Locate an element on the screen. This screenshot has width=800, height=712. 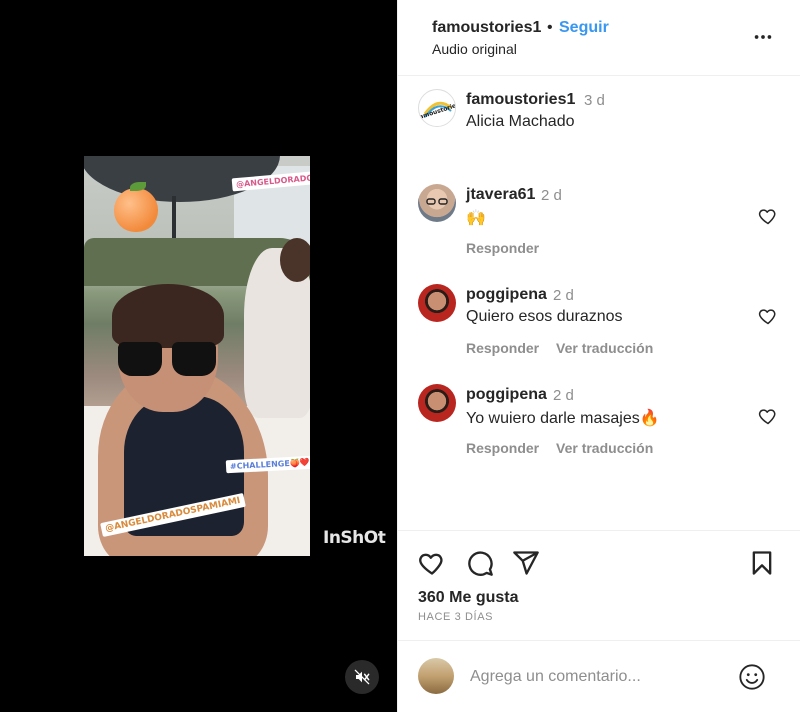
post-actions: 360 Me gusta HACE 3 DÍAS is located at coordinates (599, 585).